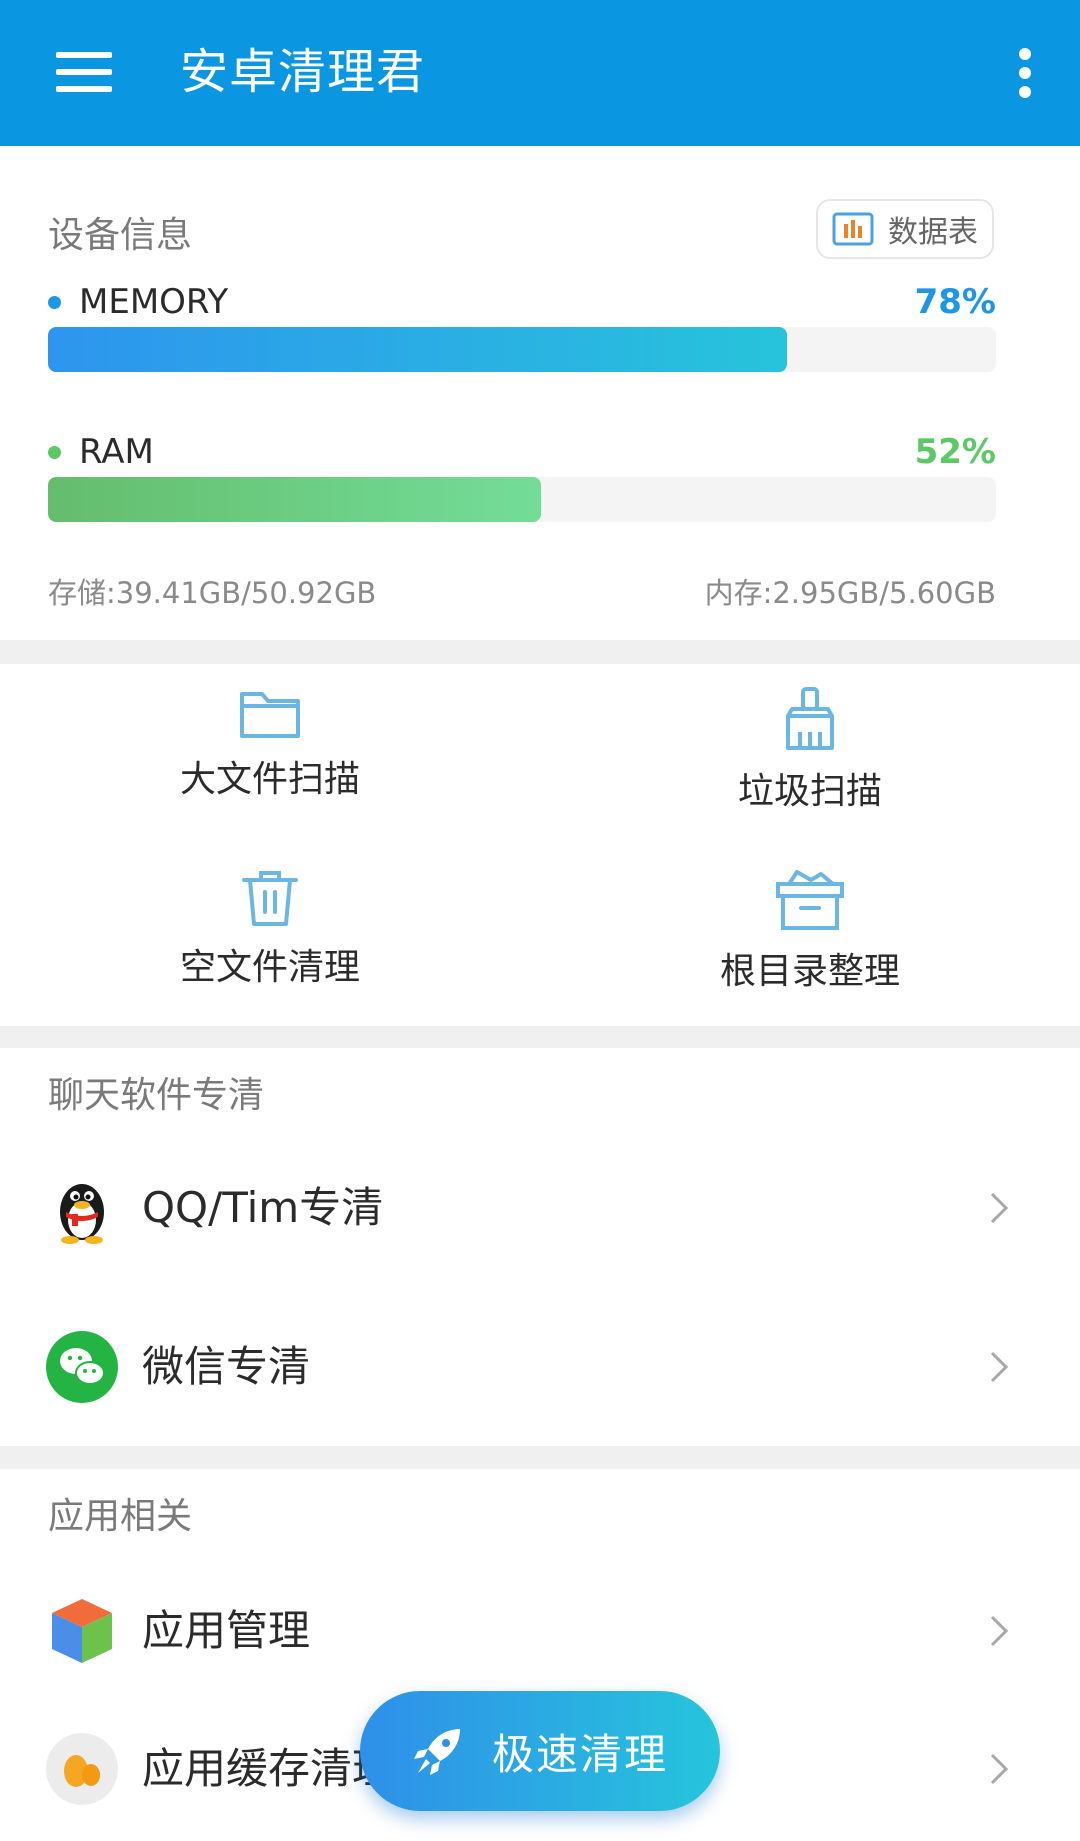 The height and width of the screenshot is (1841, 1080). I want to click on tool-label: 大文件扫描, so click(269, 779).